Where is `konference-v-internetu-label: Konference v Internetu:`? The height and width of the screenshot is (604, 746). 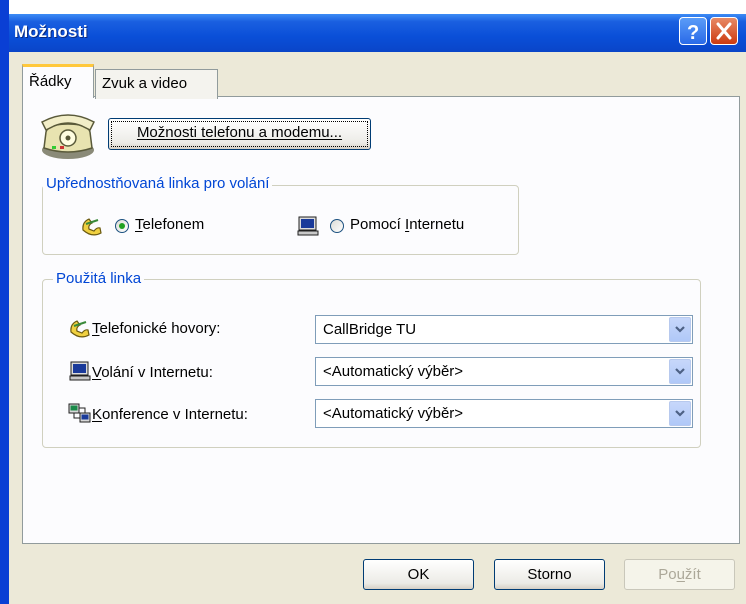
konference-v-internetu-label: Konference v Internetu: is located at coordinates (170, 414).